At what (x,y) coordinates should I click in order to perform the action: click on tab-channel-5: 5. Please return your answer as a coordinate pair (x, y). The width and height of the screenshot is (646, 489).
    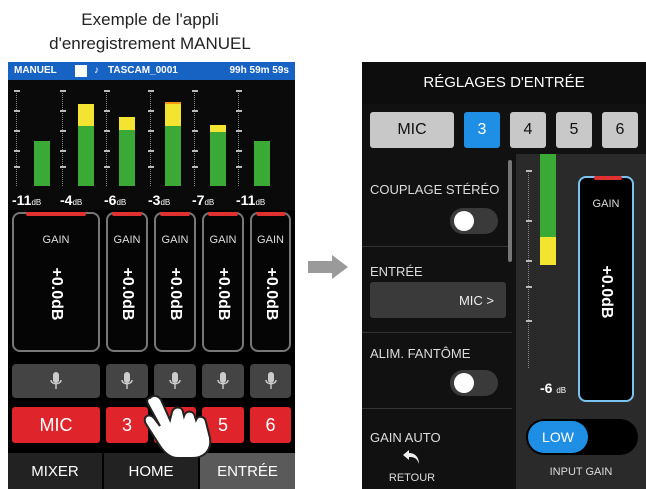
    Looking at the image, I should click on (574, 130).